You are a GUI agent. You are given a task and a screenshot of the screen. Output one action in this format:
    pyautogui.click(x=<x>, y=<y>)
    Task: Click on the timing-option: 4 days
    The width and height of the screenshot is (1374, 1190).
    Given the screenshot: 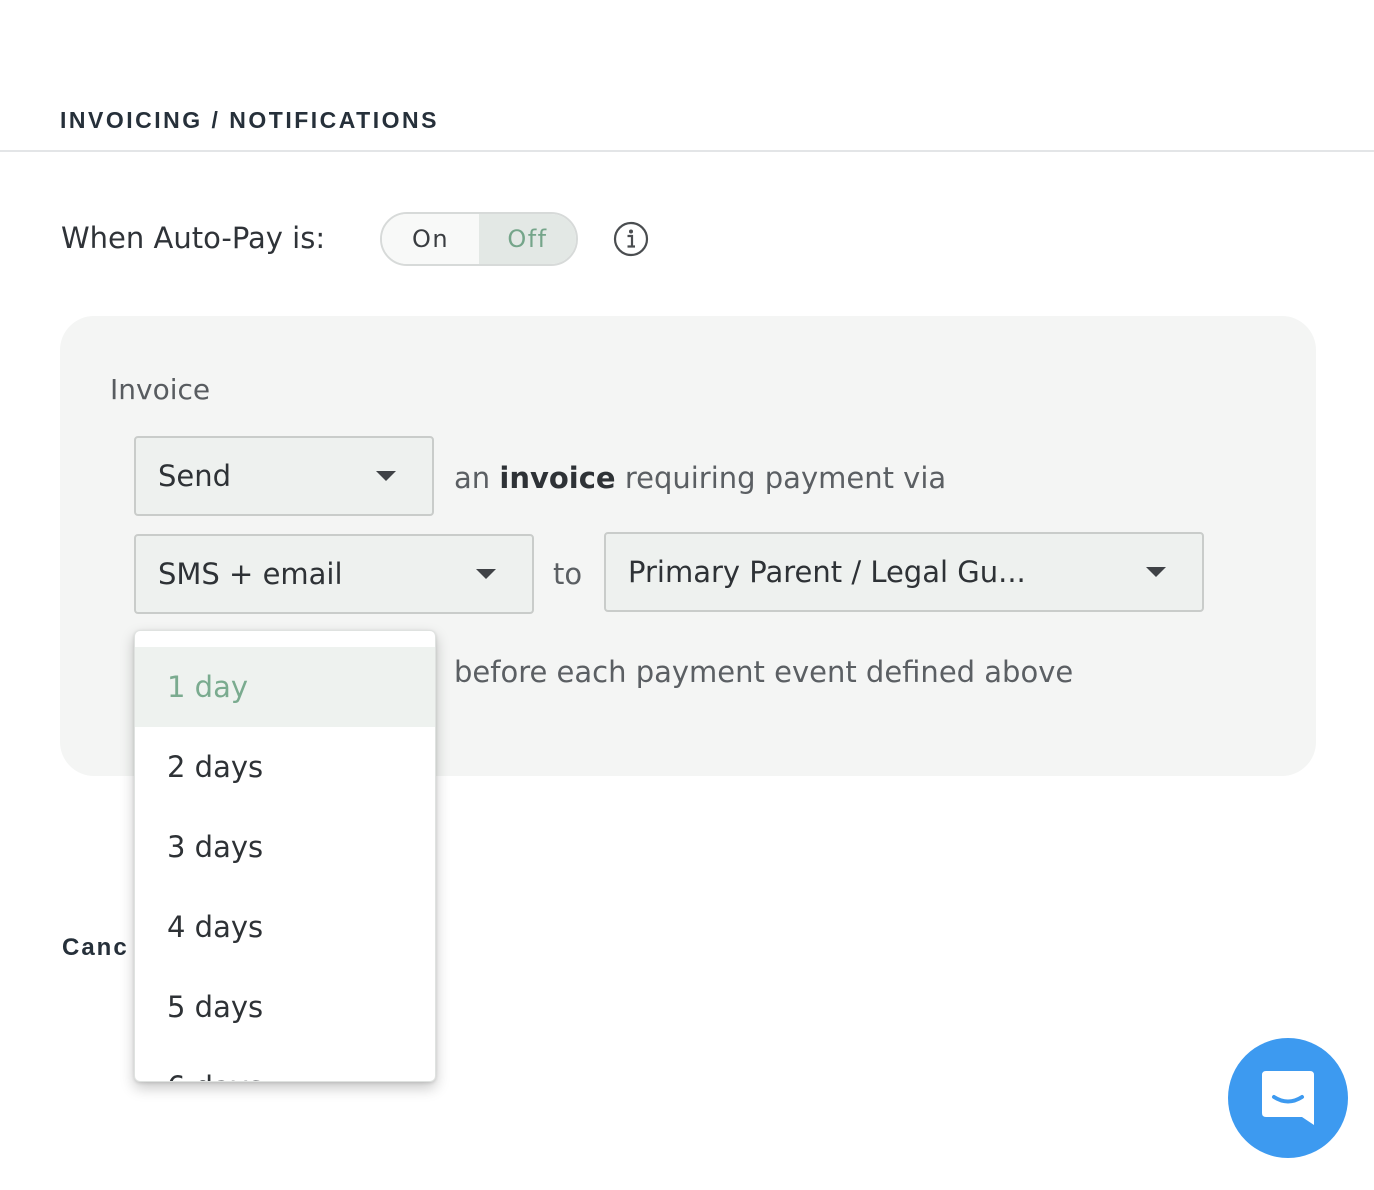 What is the action you would take?
    pyautogui.click(x=285, y=927)
    